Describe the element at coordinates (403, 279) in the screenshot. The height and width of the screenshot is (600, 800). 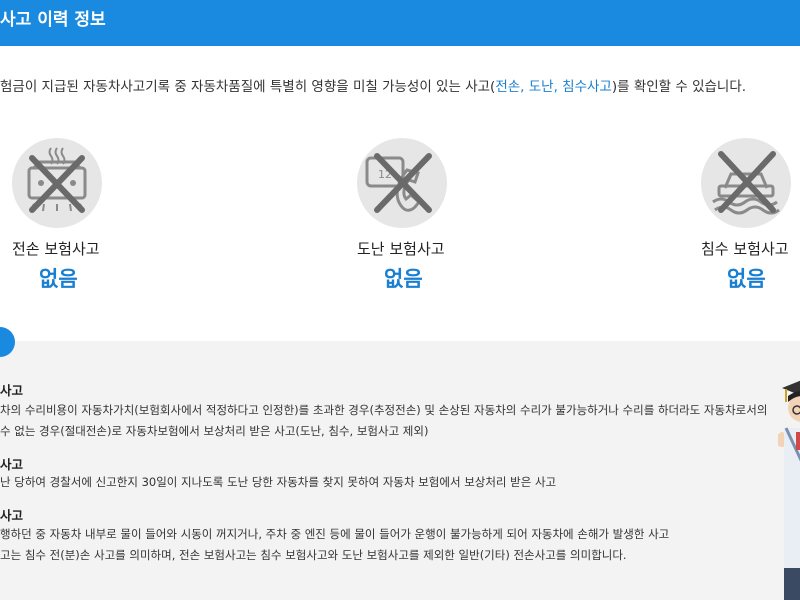
I see `card-theft-value: 없음` at that location.